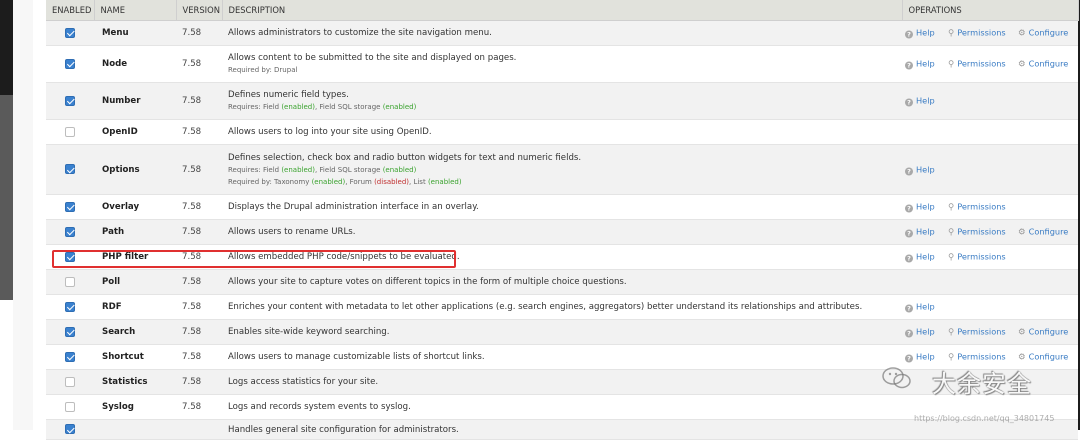 This screenshot has width=1080, height=440. What do you see at coordinates (23, 215) in the screenshot?
I see `page-gutter` at bounding box center [23, 215].